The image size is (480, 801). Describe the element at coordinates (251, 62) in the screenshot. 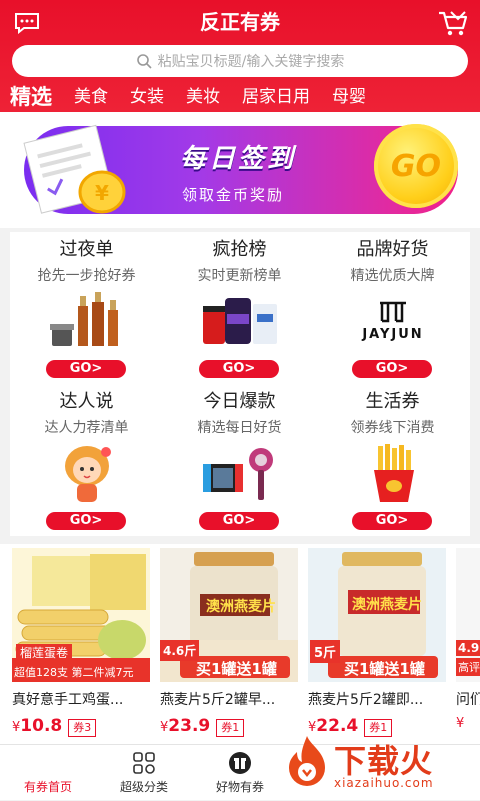

I see `search-placeholder: 粘贴宝贝标题/输入关键字搜索` at that location.